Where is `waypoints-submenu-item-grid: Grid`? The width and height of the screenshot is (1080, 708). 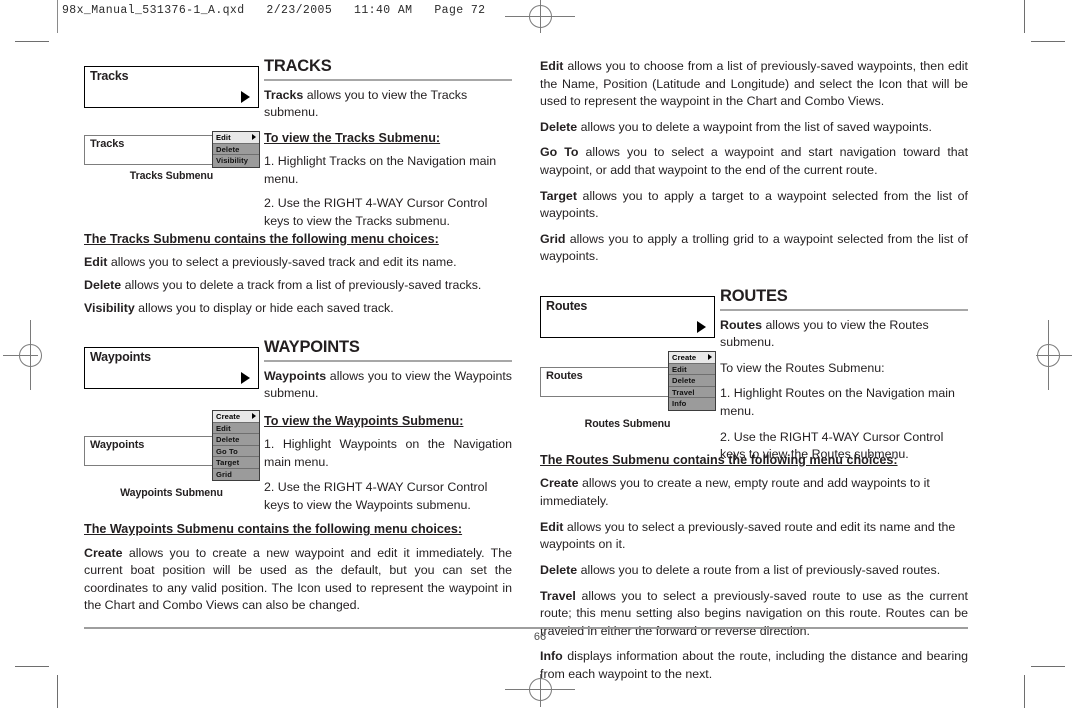 waypoints-submenu-item-grid: Grid is located at coordinates (236, 475).